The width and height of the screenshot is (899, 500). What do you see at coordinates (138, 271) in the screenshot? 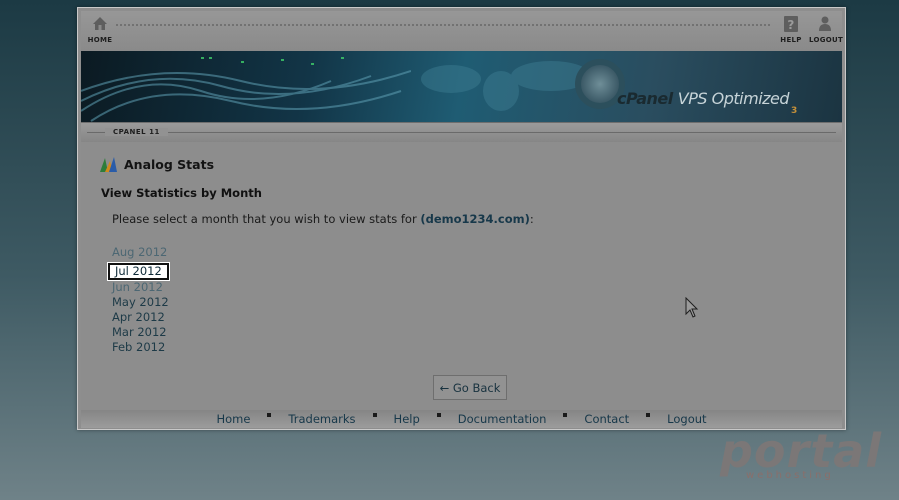
I see `month-link-jul-2012: Jul 2012` at bounding box center [138, 271].